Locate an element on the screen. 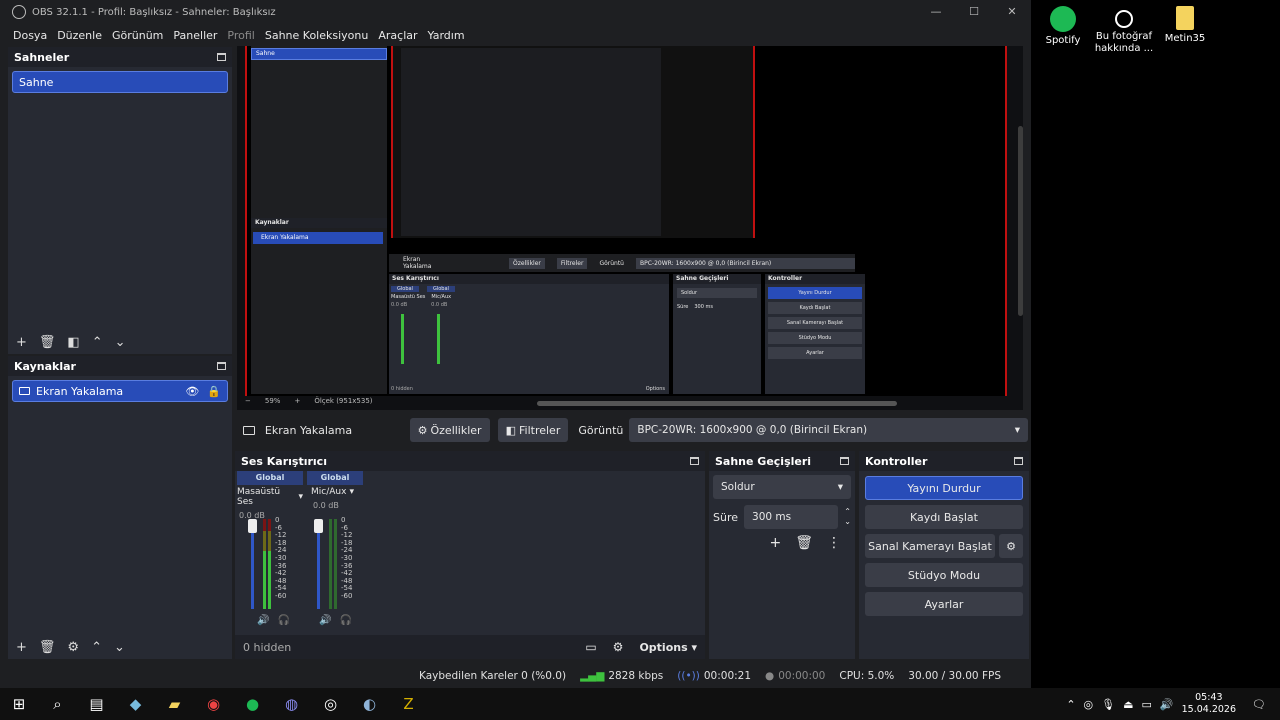  scale-tick: -60 is located at coordinates (347, 595).